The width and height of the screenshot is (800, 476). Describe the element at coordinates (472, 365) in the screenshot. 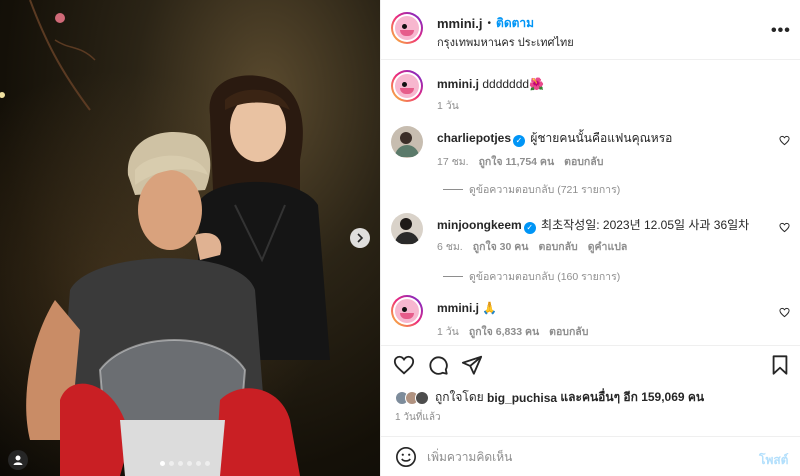

I see `paper-plane-icon` at that location.